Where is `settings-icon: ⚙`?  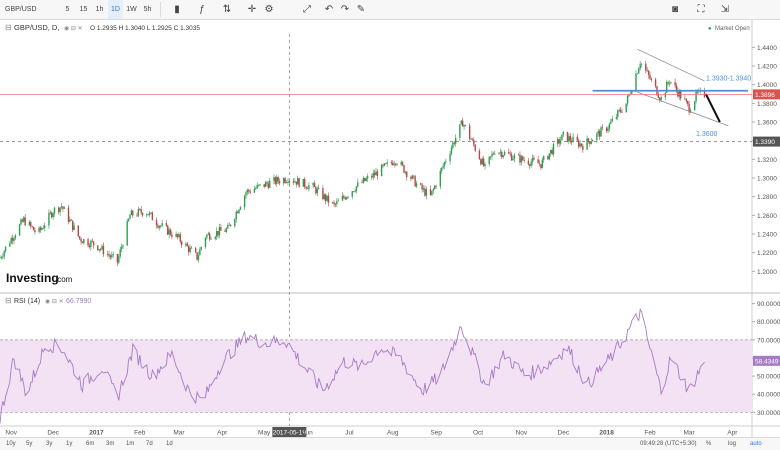 settings-icon: ⚙ is located at coordinates (269, 9).